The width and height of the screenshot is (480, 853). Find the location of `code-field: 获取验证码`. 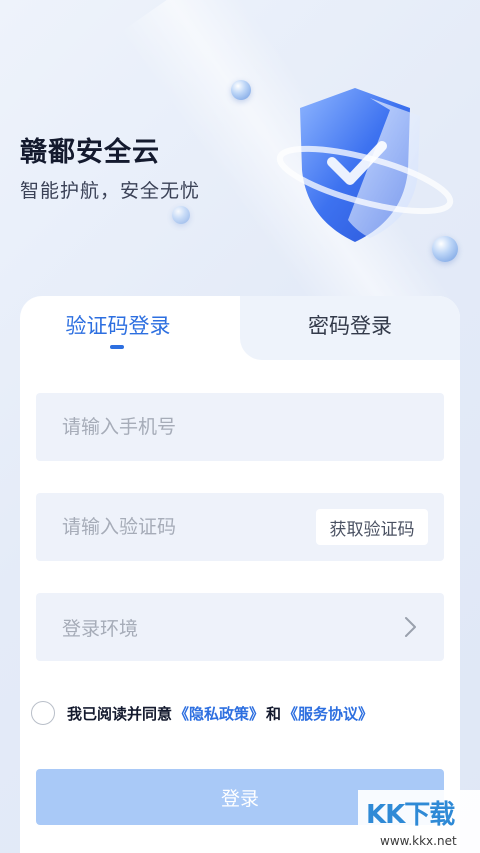

code-field: 获取验证码 is located at coordinates (240, 527).